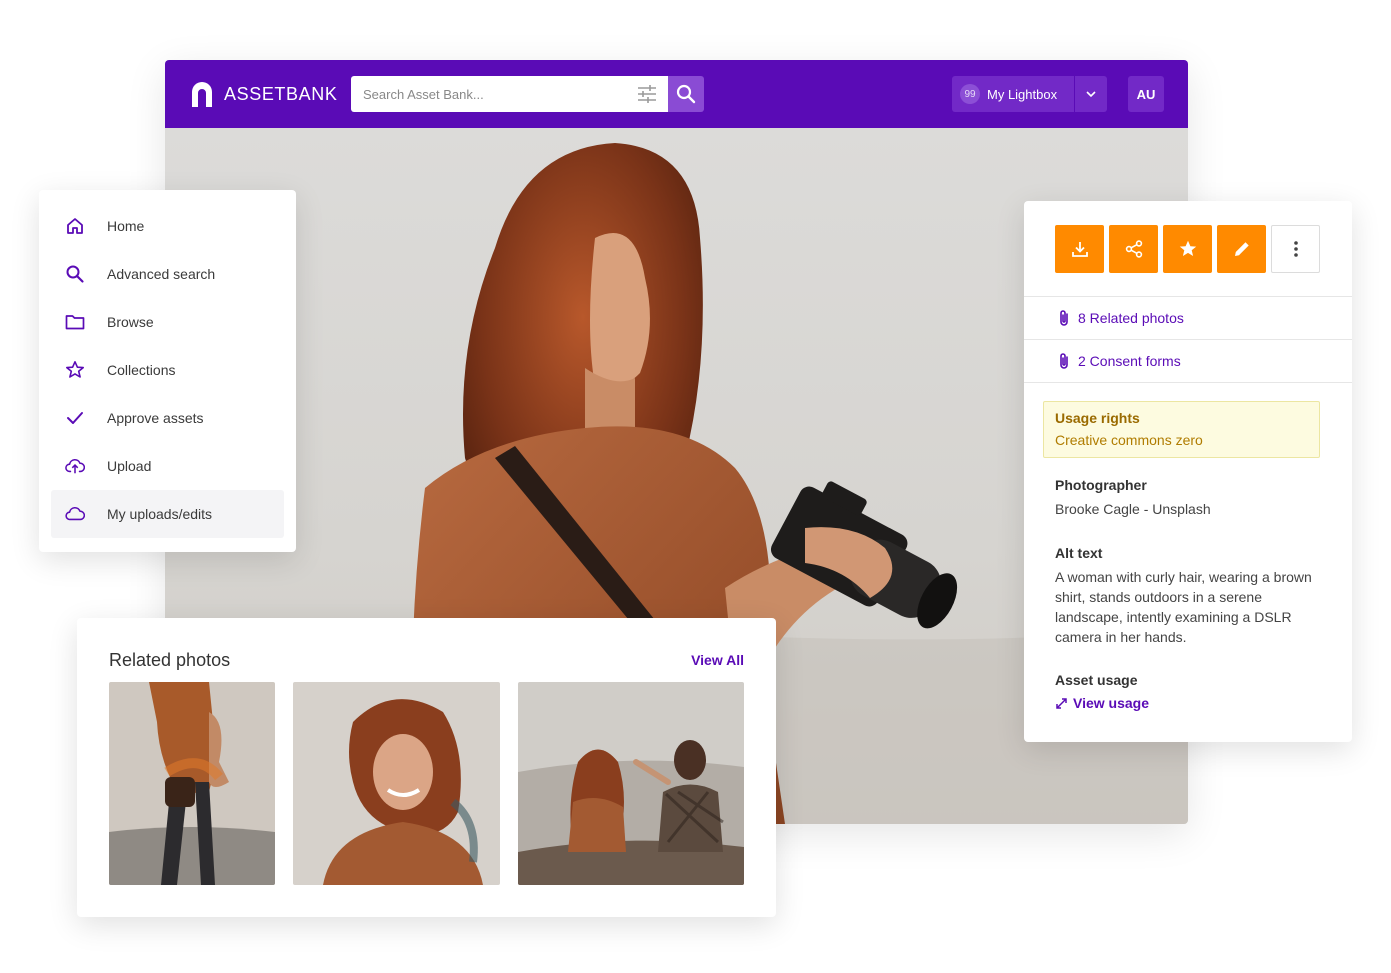 Image resolution: width=1391 pixels, height=973 pixels. I want to click on brand: ASSETBANK, so click(263, 94).